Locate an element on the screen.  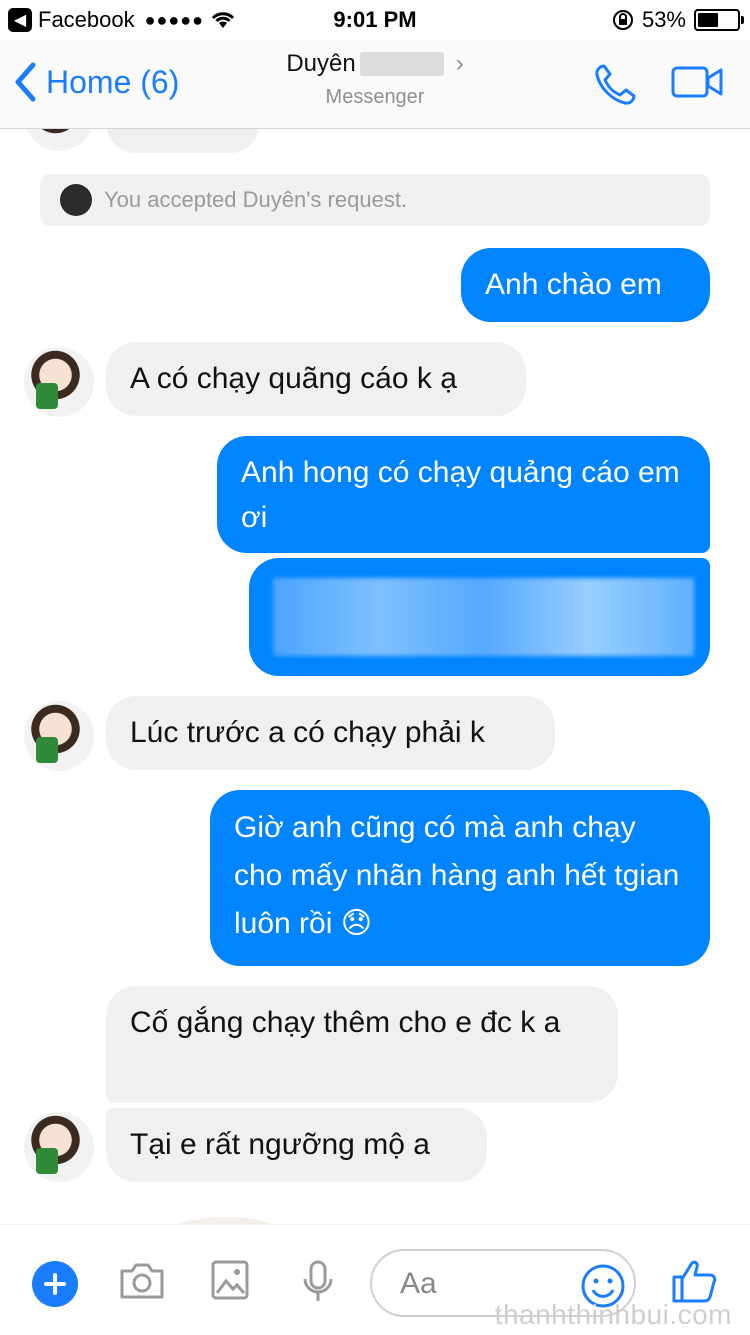
battery-percent: 53% is located at coordinates (663, 19).